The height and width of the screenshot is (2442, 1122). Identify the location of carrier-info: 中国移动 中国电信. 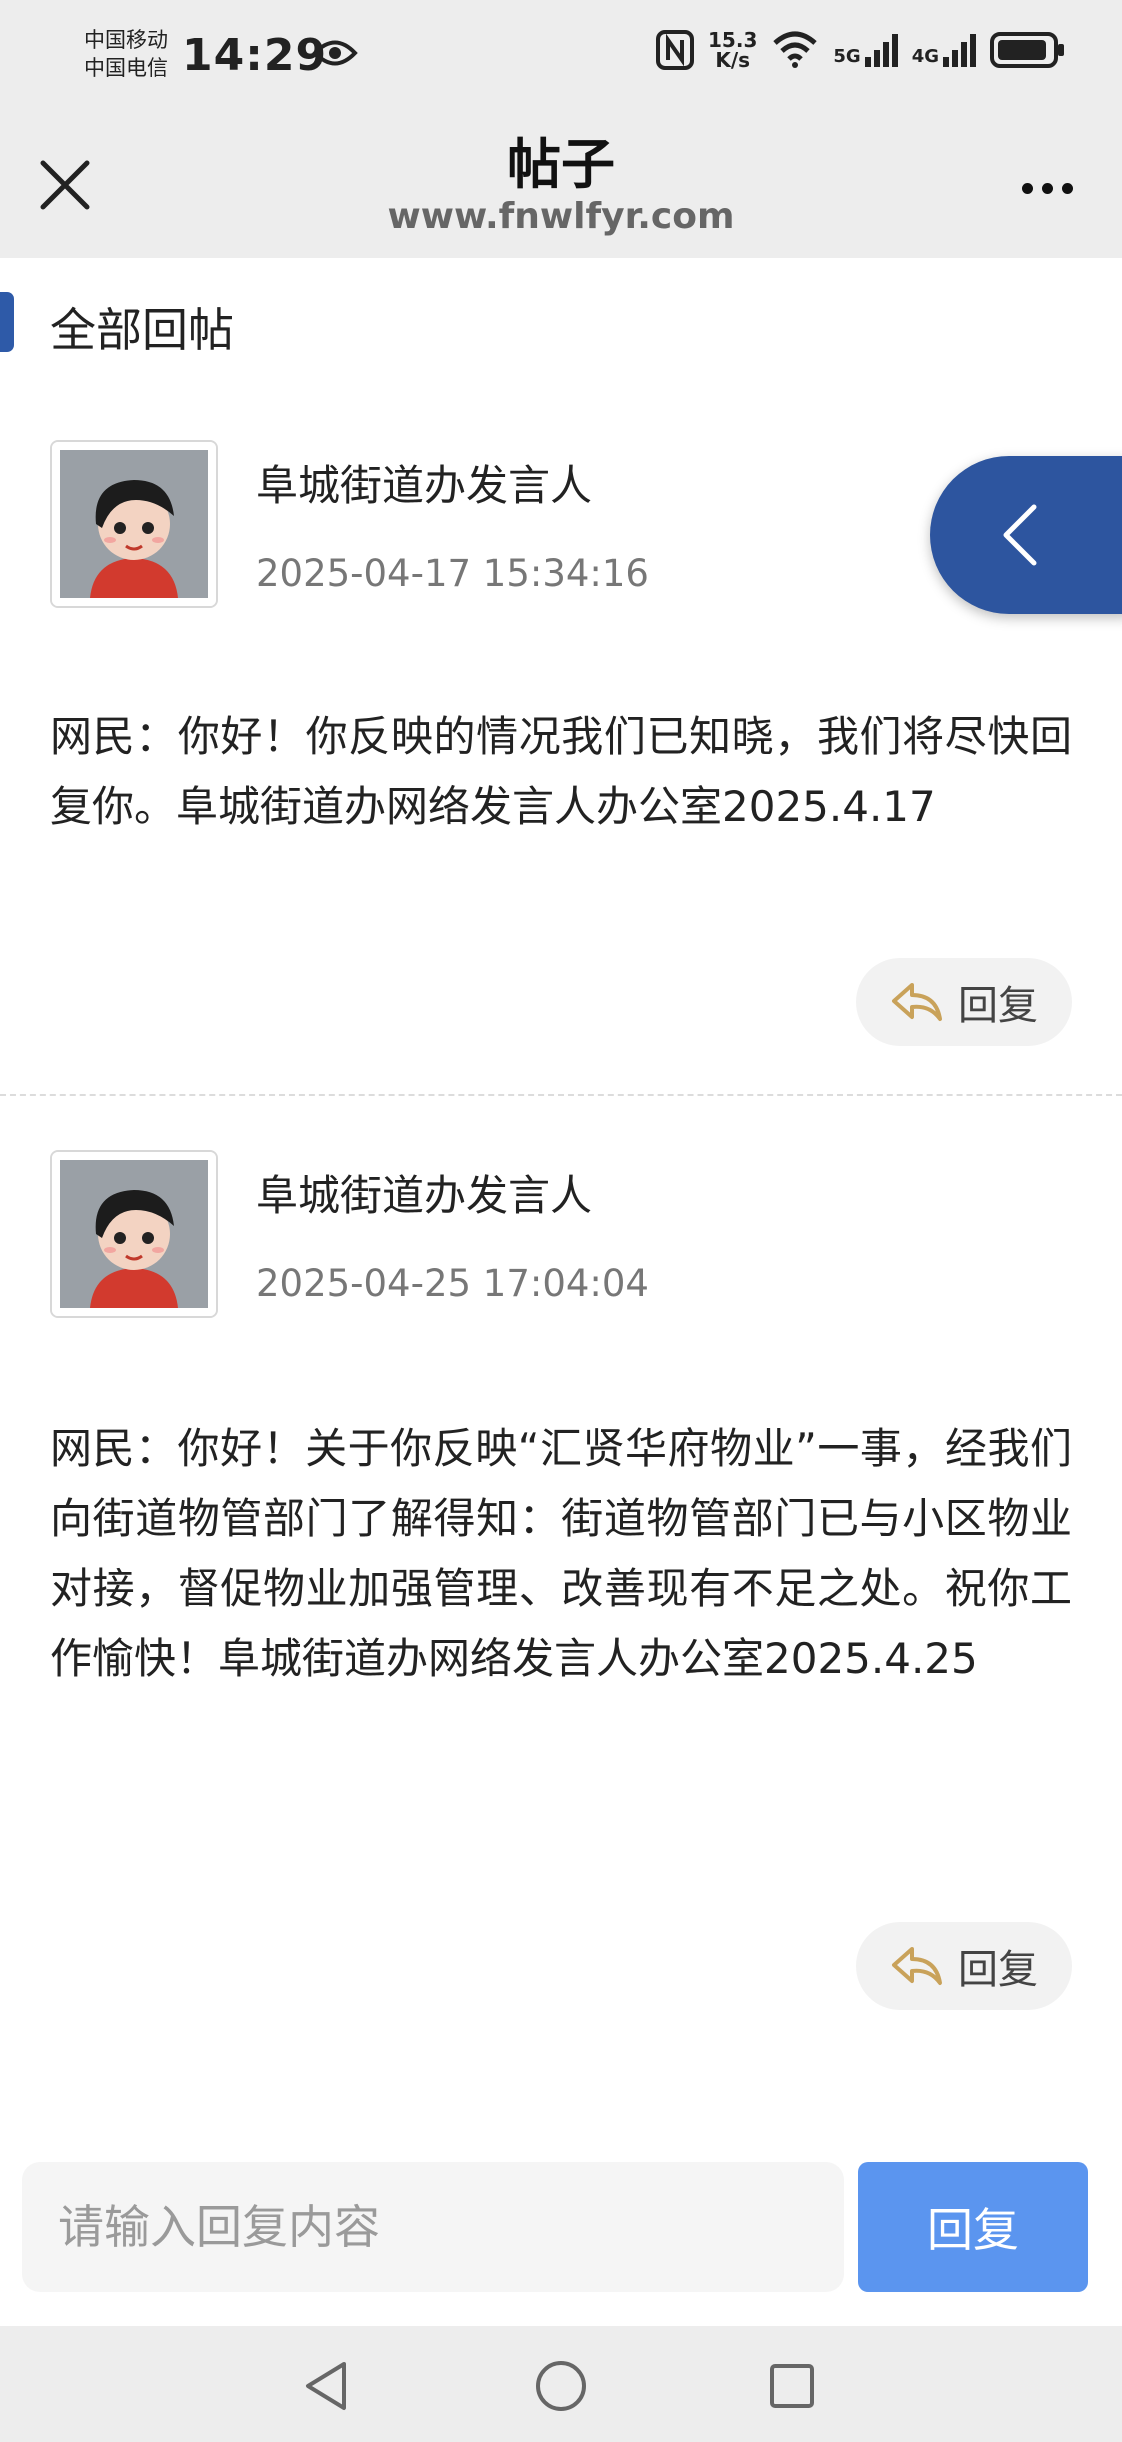
(126, 54).